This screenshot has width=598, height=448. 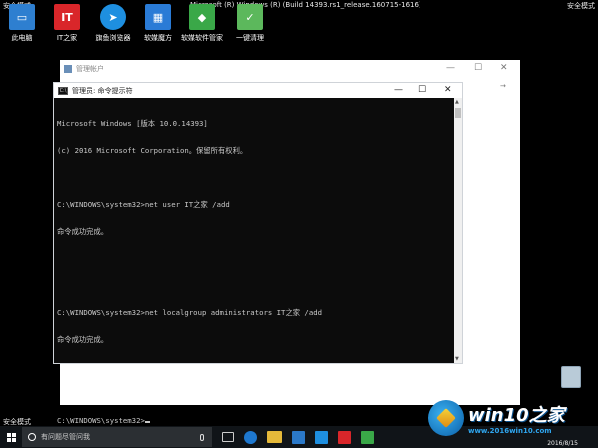 What do you see at coordinates (143, 204) in the screenshot?
I see `console-line: C:\WINDOWS\system32>net user IT之家 /add` at bounding box center [143, 204].